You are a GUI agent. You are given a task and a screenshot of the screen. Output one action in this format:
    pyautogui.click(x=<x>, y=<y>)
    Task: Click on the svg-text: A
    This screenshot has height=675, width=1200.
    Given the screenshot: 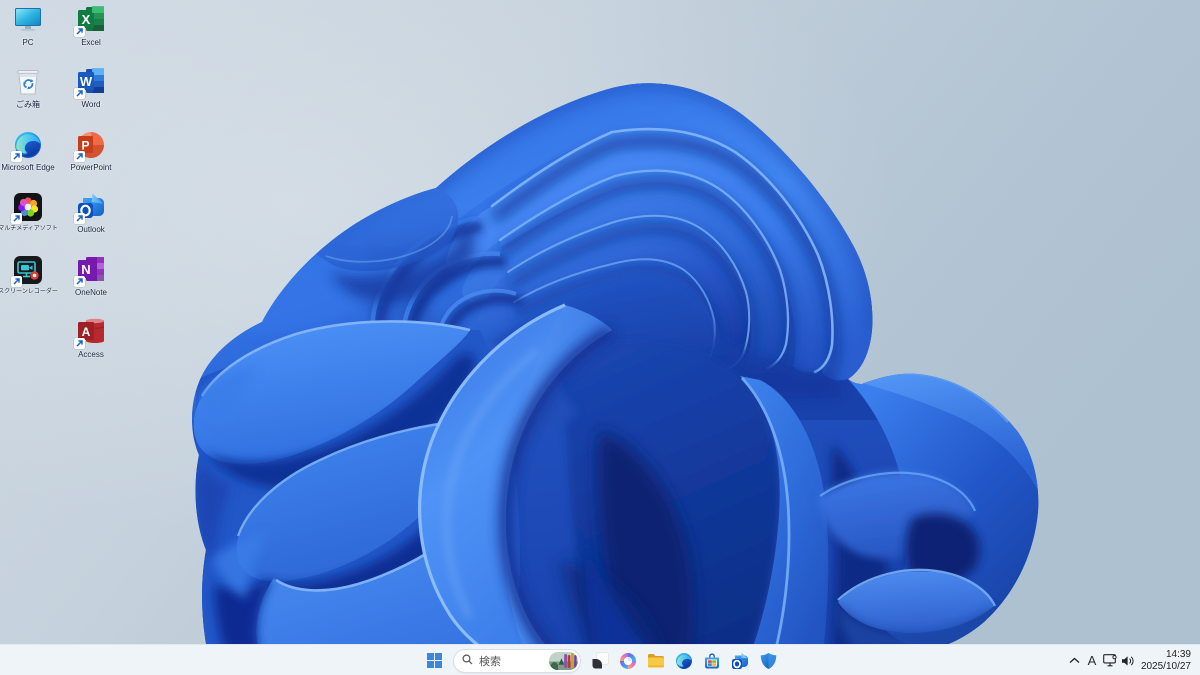 What is the action you would take?
    pyautogui.click(x=86, y=332)
    